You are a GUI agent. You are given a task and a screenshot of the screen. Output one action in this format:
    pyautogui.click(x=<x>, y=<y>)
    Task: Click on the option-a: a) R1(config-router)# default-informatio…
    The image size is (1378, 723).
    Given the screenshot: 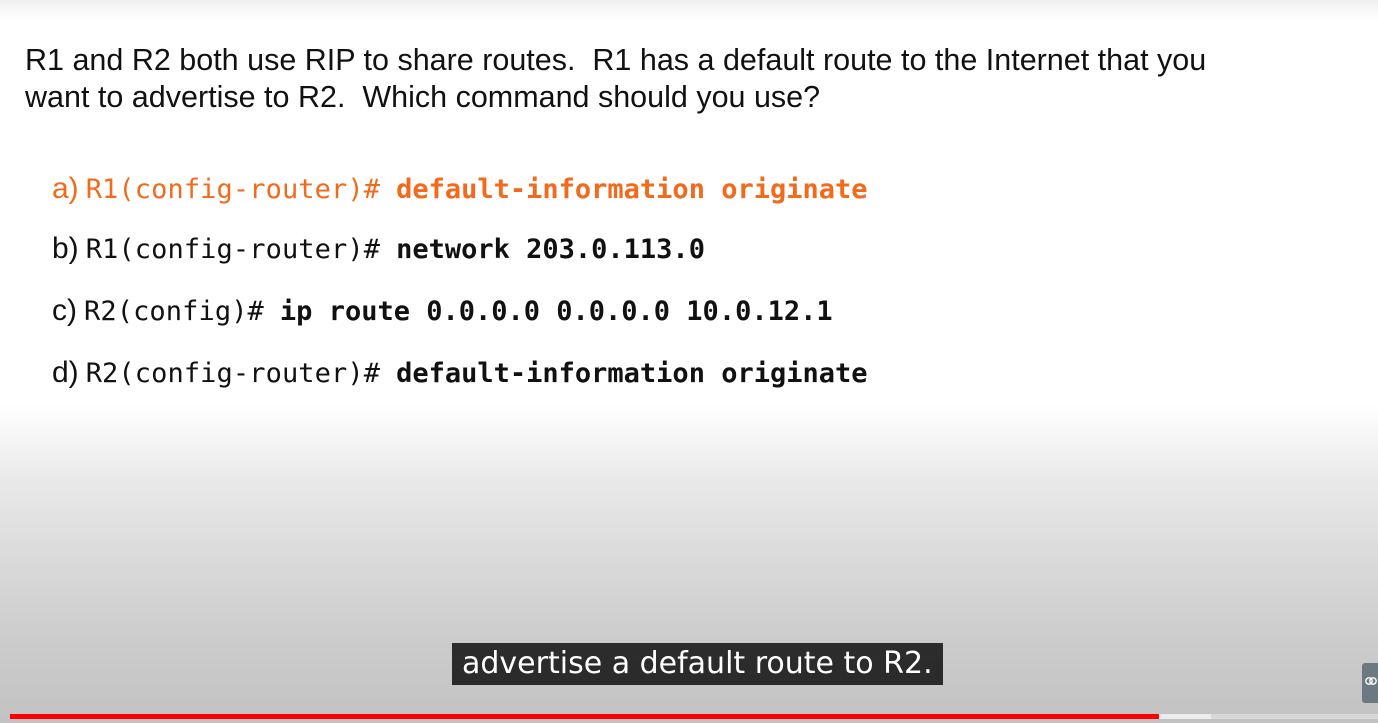 What is the action you would take?
    pyautogui.click(x=460, y=192)
    